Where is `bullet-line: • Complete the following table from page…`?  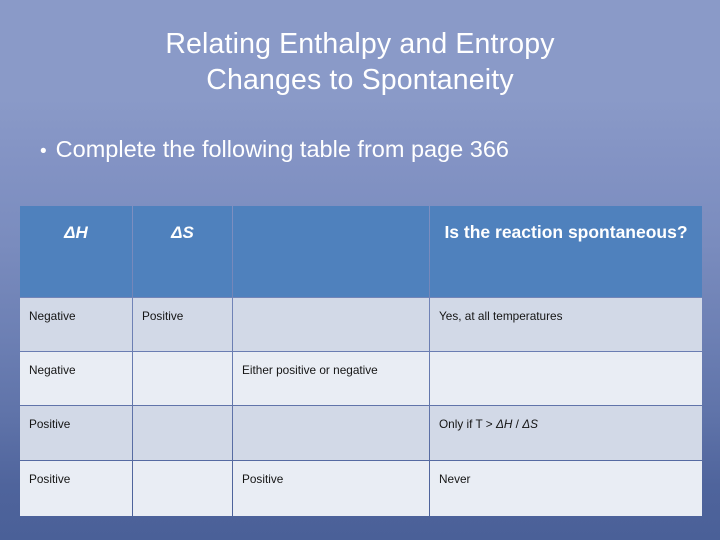 bullet-line: • Complete the following table from page… is located at coordinates (365, 150).